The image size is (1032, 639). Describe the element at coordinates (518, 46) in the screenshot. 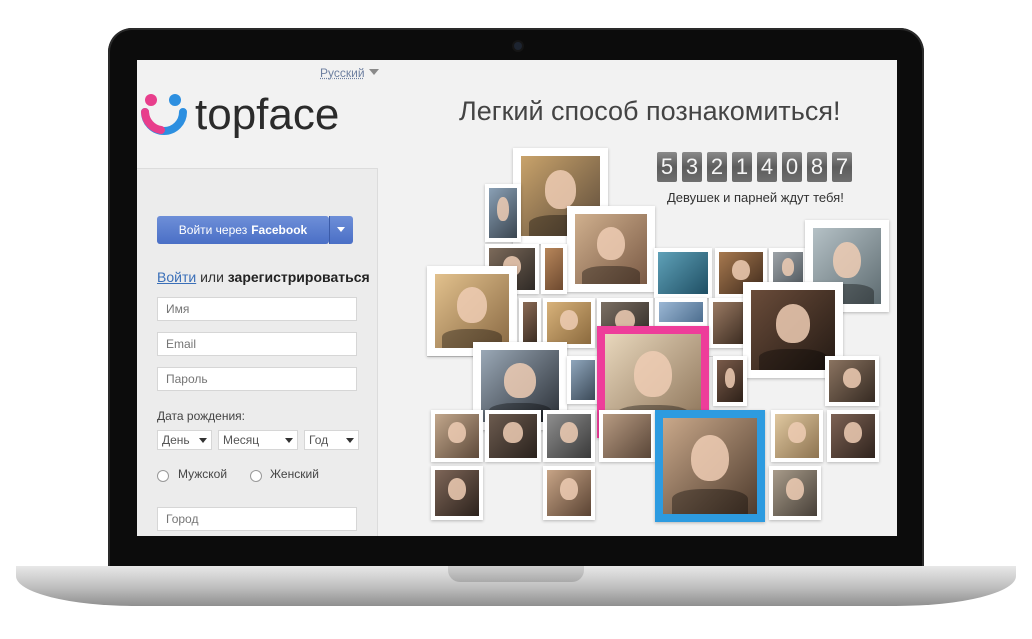

I see `camera-icon` at that location.